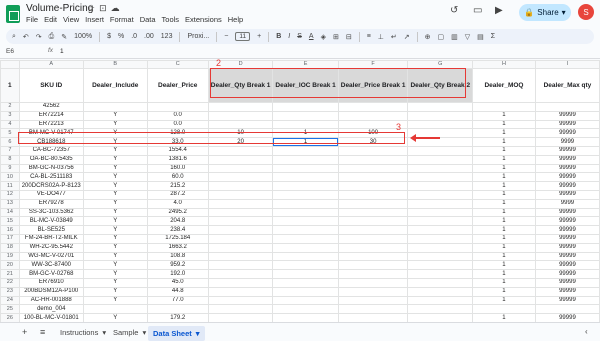 The image size is (600, 341). I want to click on row-number: 18, so click(10, 247).